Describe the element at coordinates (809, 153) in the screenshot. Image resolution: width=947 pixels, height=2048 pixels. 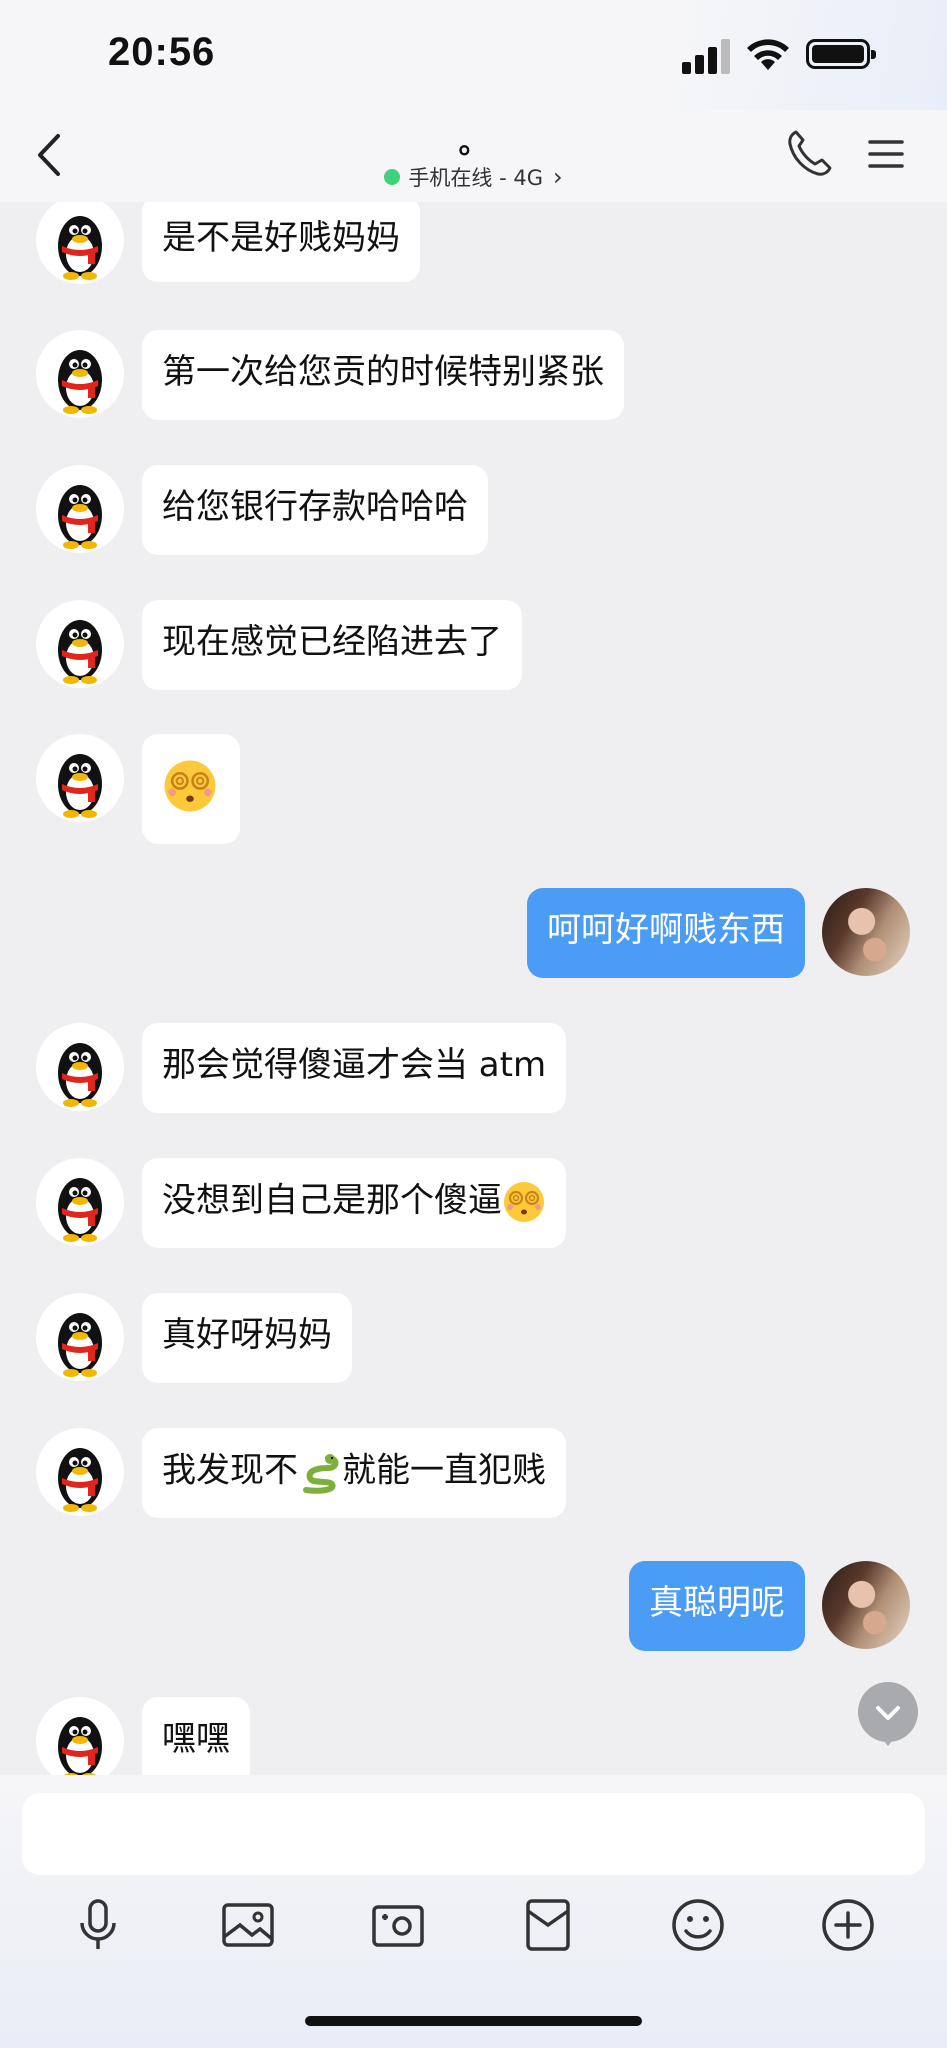
I see `phone-call-icon` at that location.